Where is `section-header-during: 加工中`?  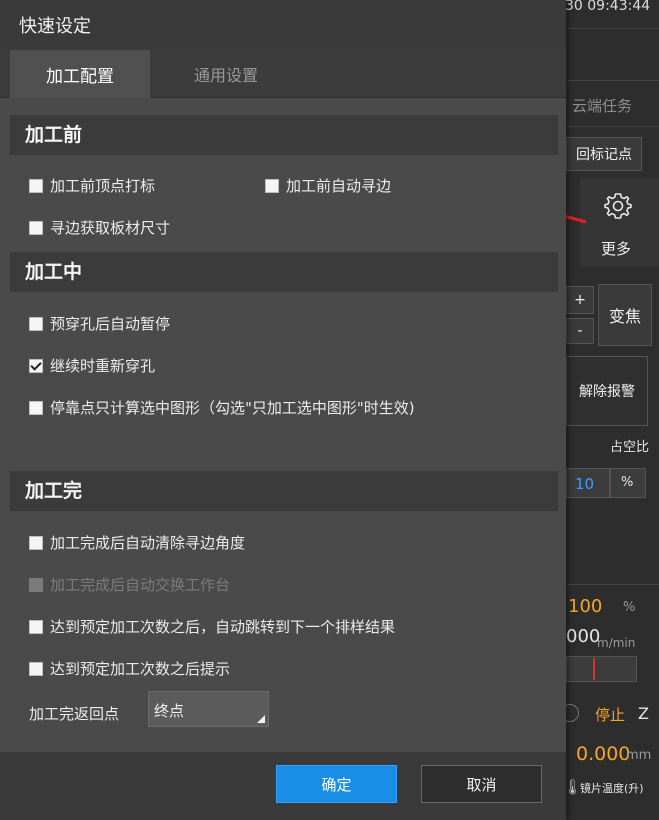 section-header-during: 加工中 is located at coordinates (284, 272).